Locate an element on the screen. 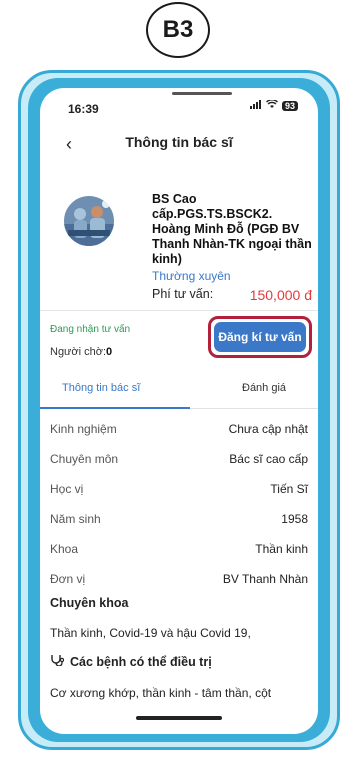  page-title: Thông tin bác sĩ is located at coordinates (179, 142).